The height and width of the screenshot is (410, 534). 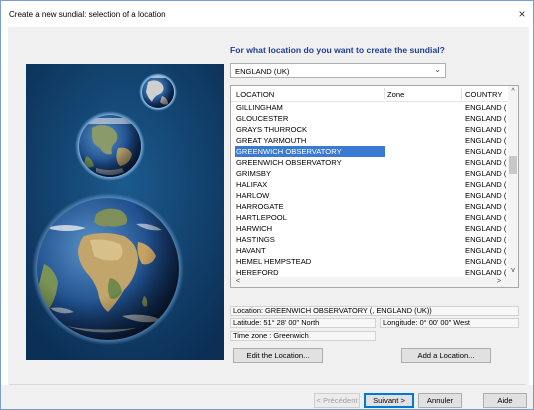 I want to click on cell-location: HEMEL HEMPSTEAD, so click(x=274, y=261).